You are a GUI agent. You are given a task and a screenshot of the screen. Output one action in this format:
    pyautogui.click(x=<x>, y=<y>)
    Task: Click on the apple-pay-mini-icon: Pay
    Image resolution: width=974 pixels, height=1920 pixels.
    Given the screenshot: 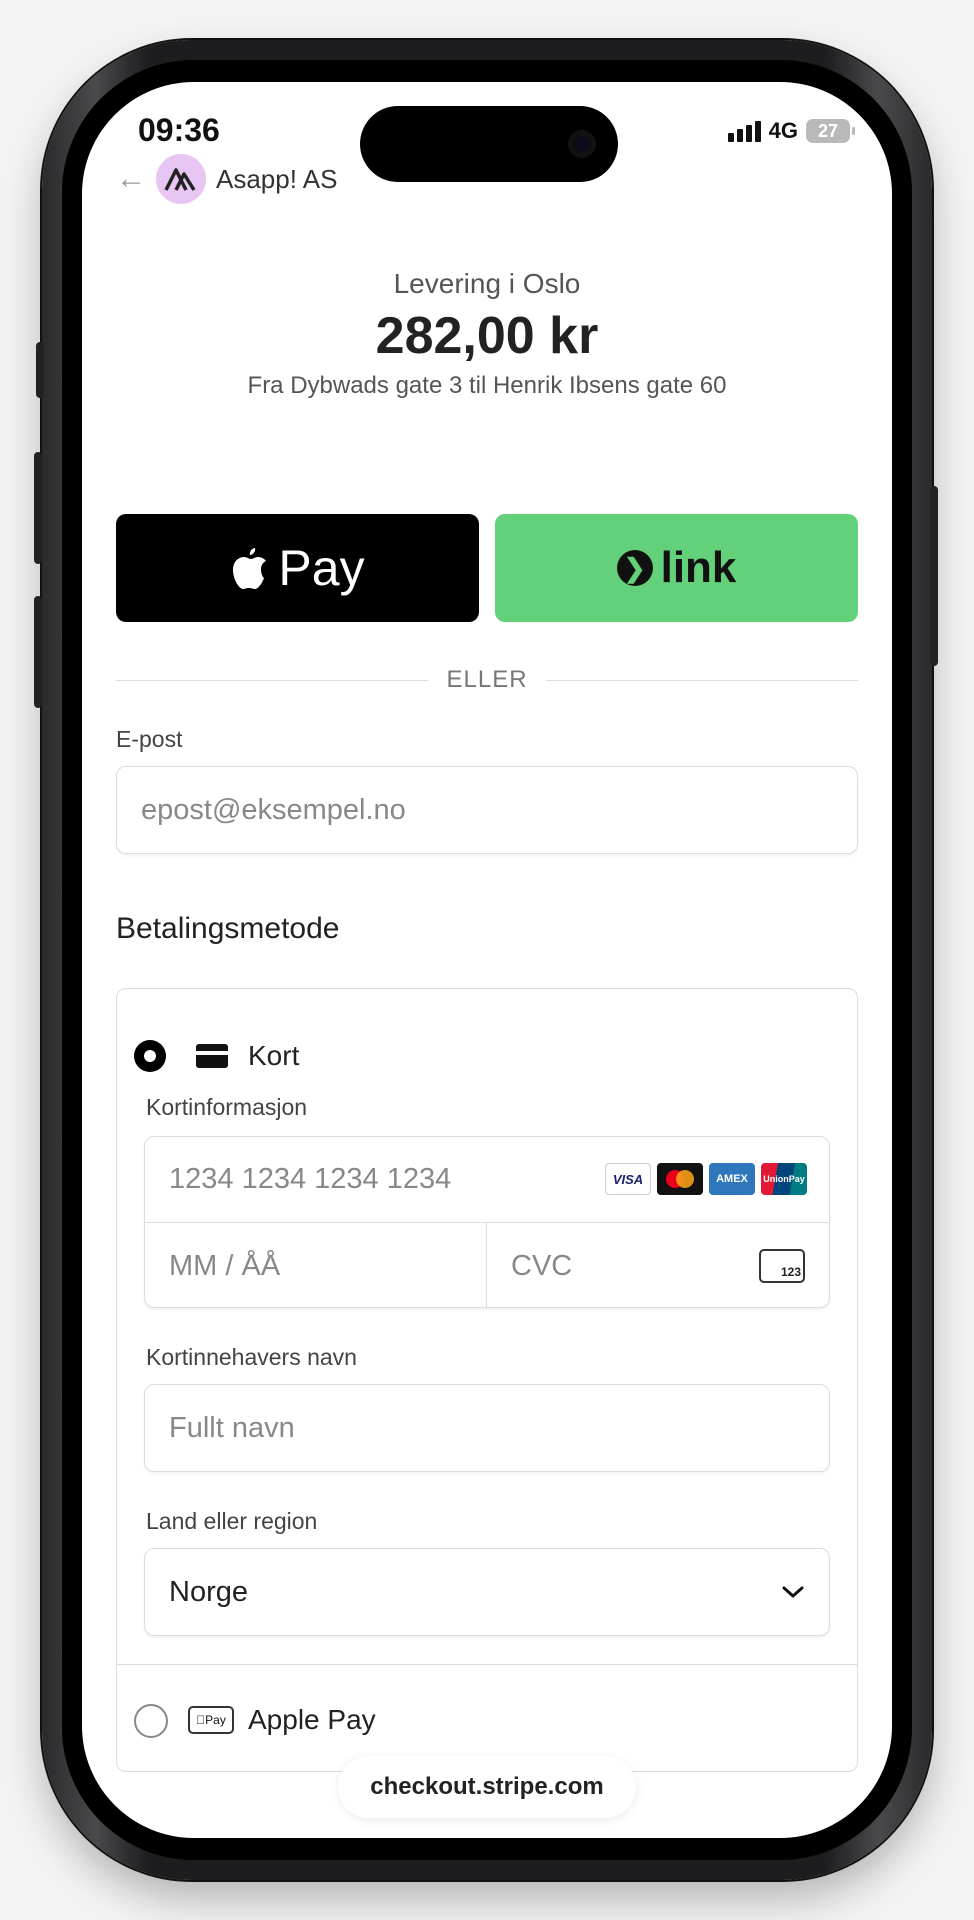 What is the action you would take?
    pyautogui.click(x=211, y=1720)
    